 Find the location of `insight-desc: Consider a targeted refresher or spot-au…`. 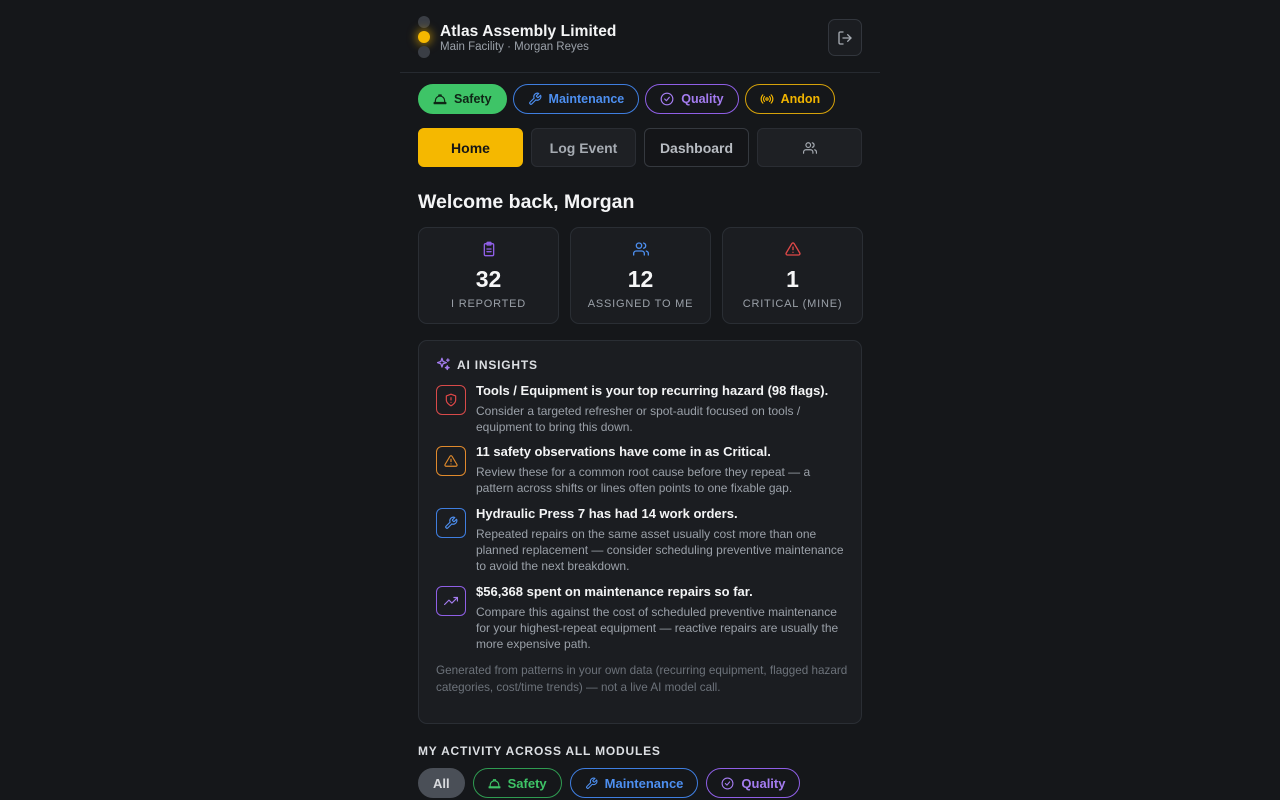

insight-desc: Consider a targeted refresher or spot-au… is located at coordinates (638, 419).